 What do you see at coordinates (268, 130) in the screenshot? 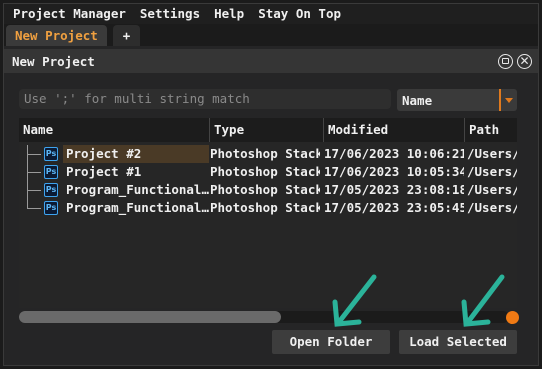
I see `table-header: Name Type Modified Path` at bounding box center [268, 130].